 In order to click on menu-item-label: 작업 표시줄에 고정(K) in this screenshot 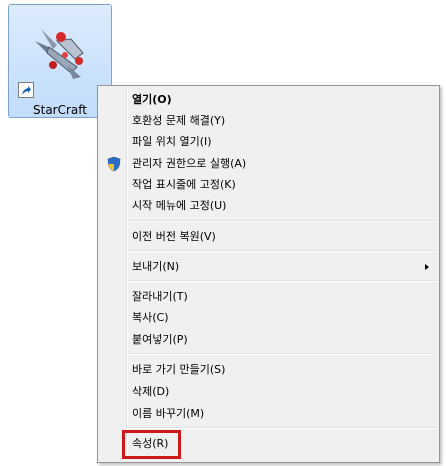, I will do `click(184, 184)`.